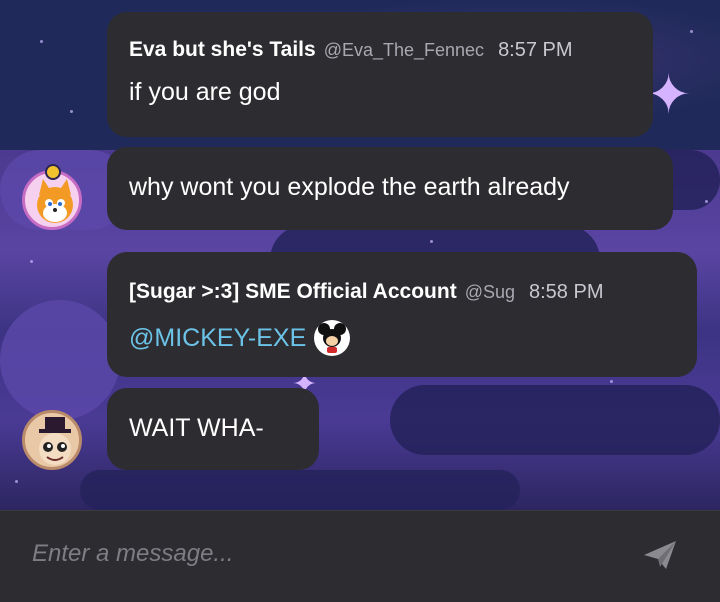 This screenshot has width=720, height=602. Describe the element at coordinates (205, 92) in the screenshot. I see `message-text: if you are god` at that location.